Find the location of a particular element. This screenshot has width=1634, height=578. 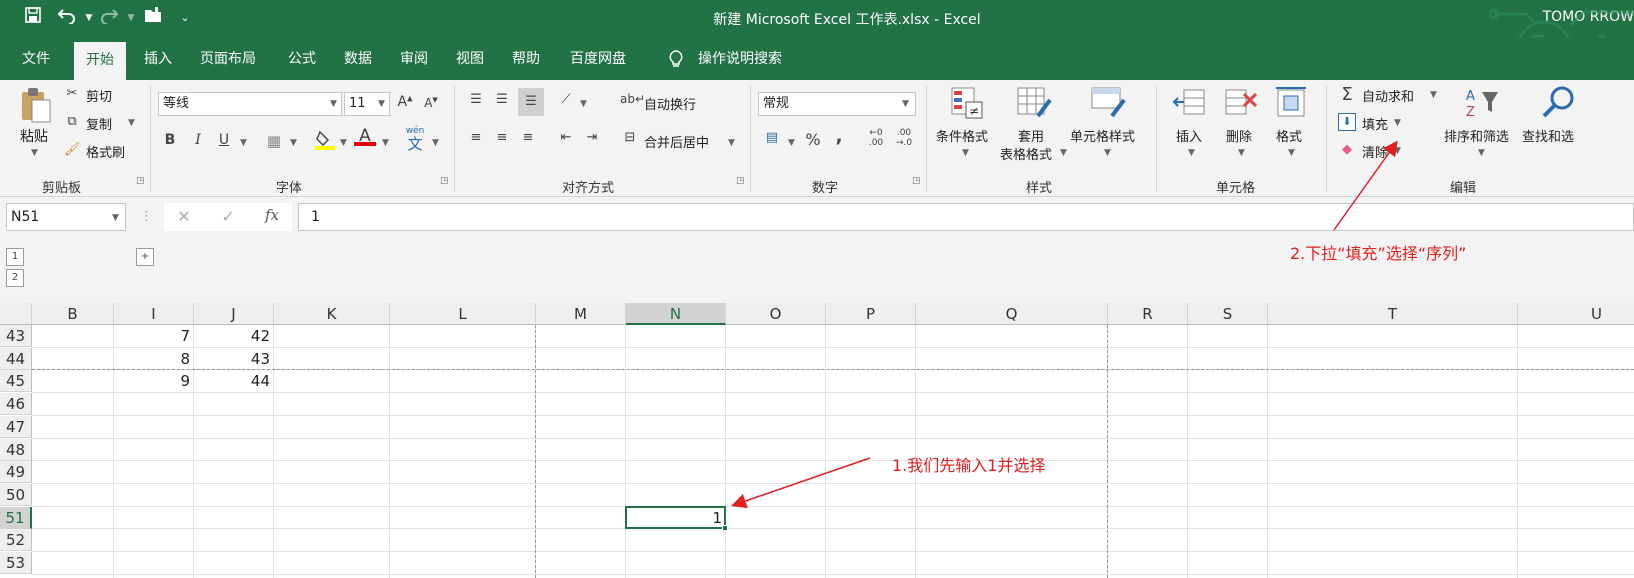

cell-i45: 9 is located at coordinates (154, 381).